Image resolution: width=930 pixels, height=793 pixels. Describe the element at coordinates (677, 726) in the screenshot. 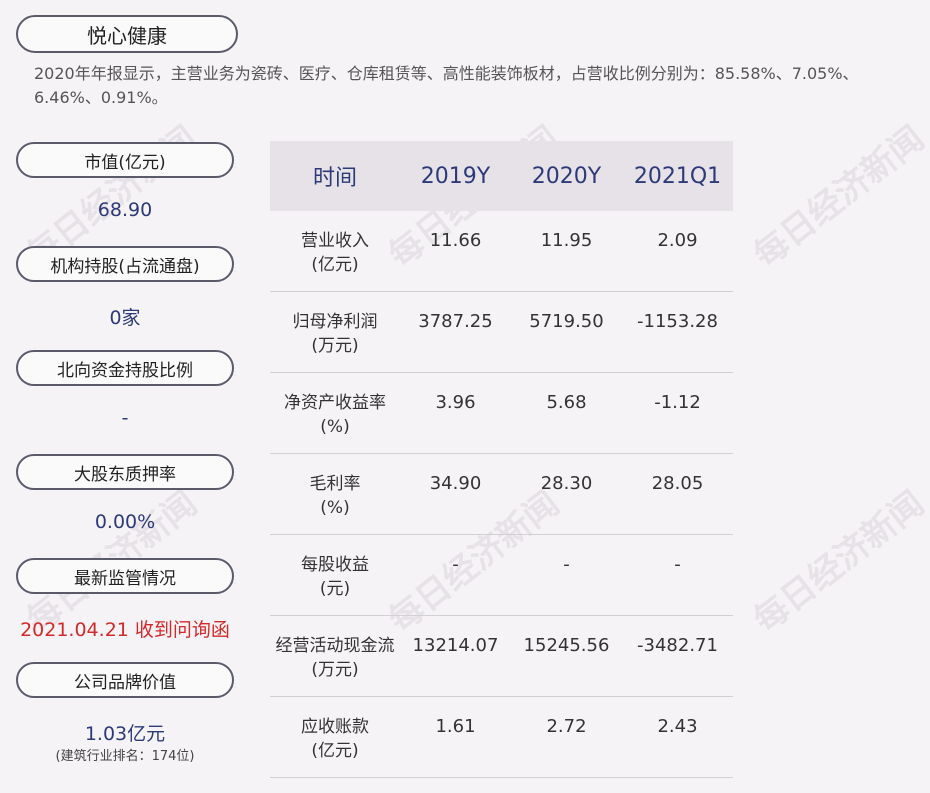

I see `value-text: 2.43` at that location.